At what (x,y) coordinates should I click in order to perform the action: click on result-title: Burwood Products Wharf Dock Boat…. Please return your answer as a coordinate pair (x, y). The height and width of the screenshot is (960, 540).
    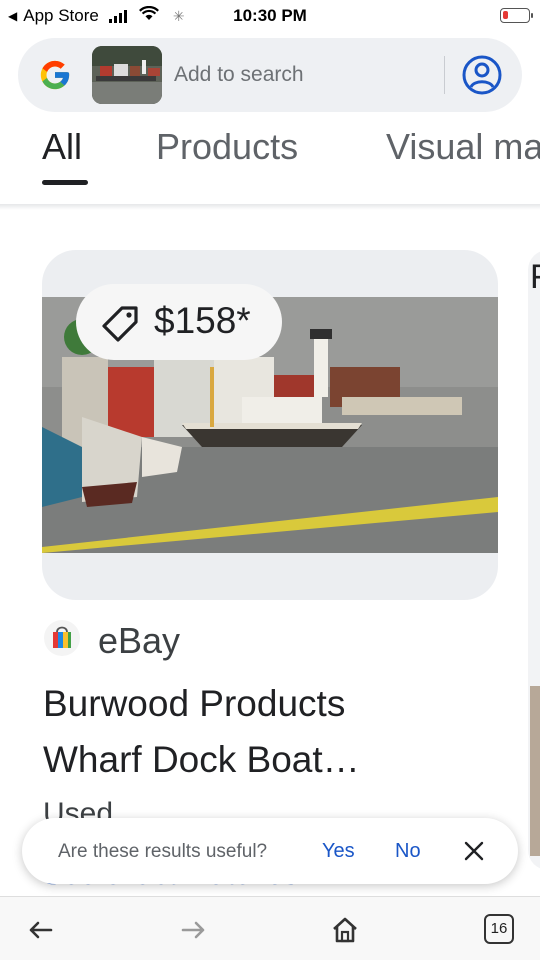
    Looking at the image, I should click on (263, 732).